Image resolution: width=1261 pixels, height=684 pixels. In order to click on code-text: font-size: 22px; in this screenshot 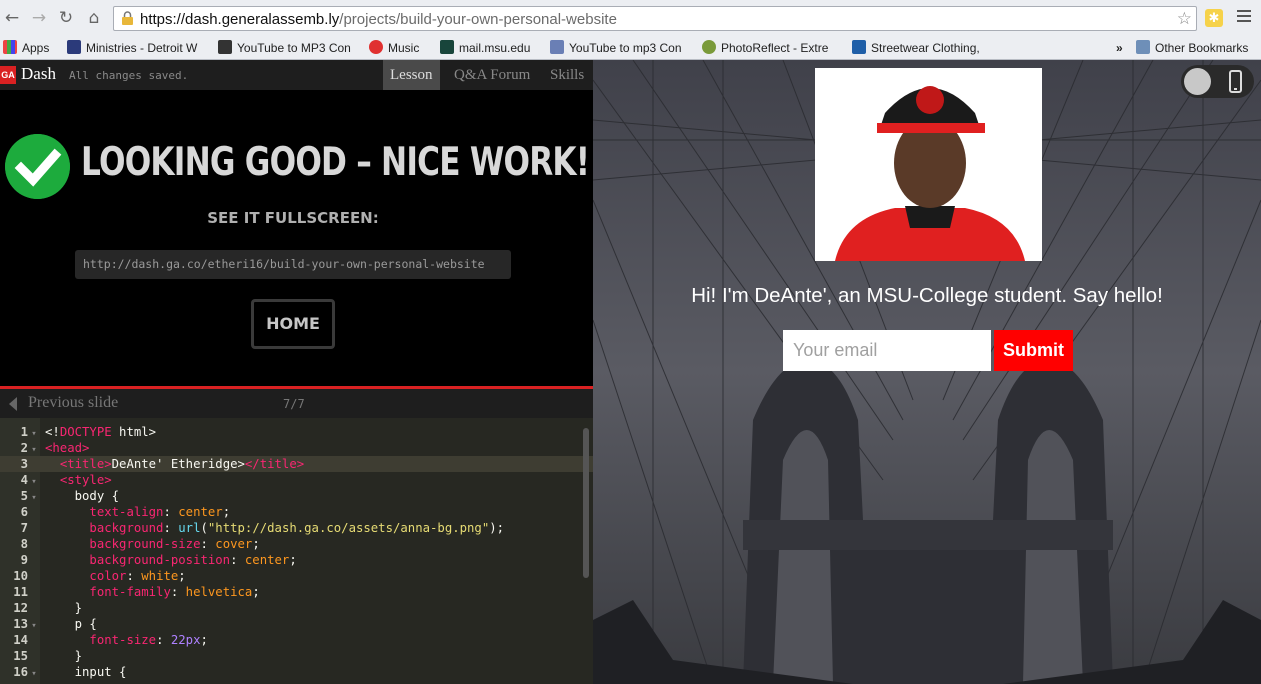, I will do `click(148, 640)`.